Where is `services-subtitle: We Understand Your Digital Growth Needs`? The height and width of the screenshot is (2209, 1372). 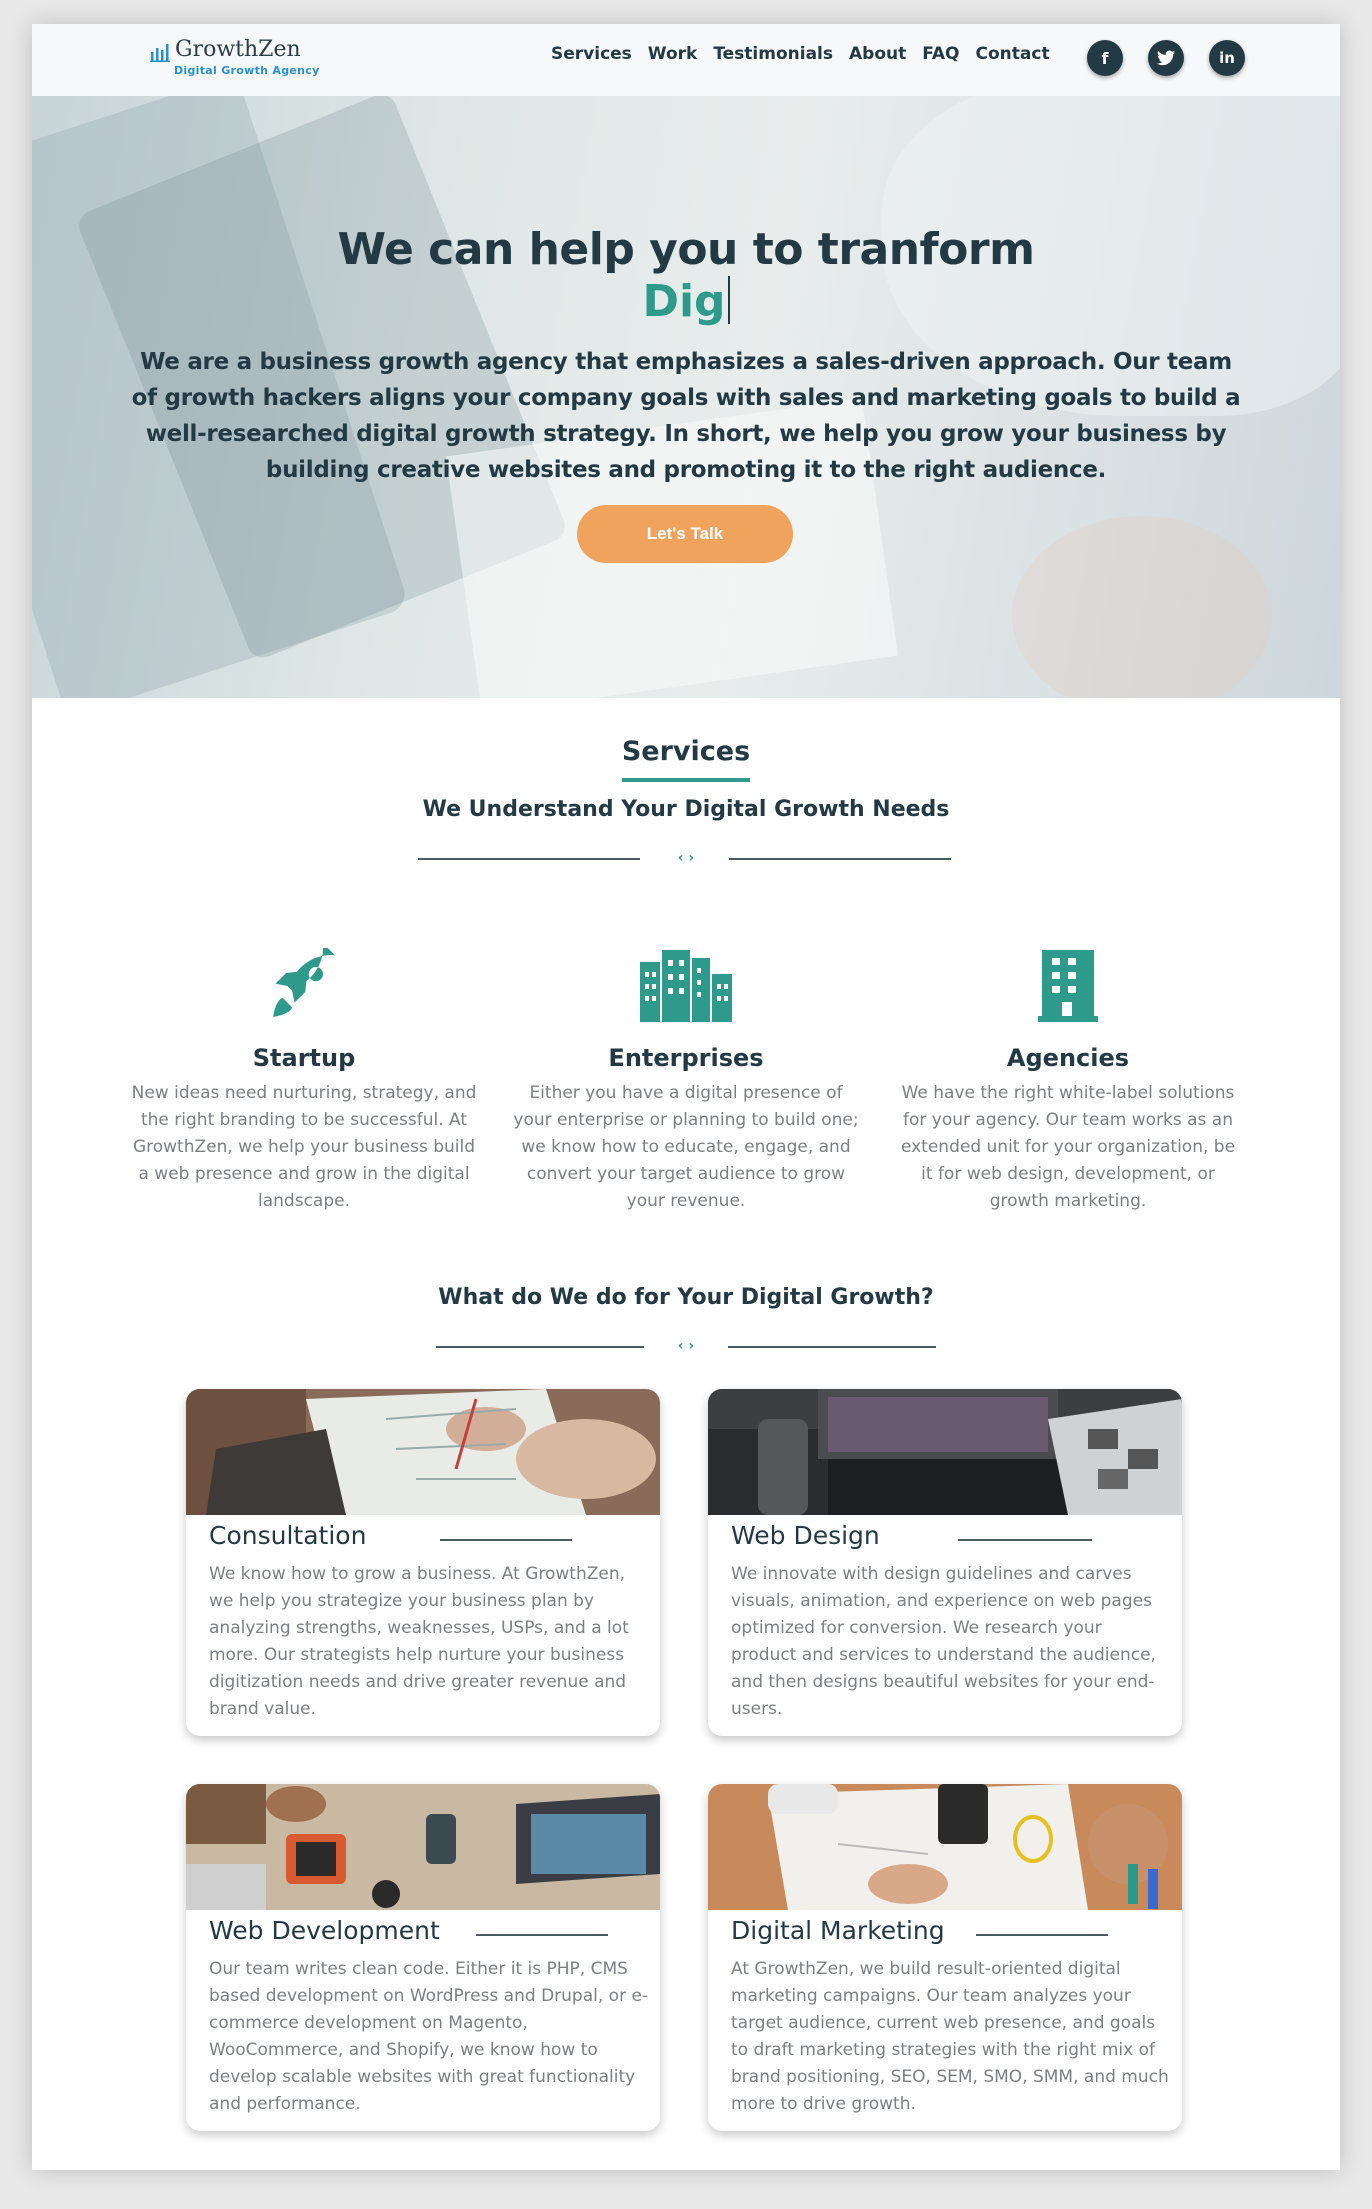
services-subtitle: We Understand Your Digital Growth Needs is located at coordinates (686, 809).